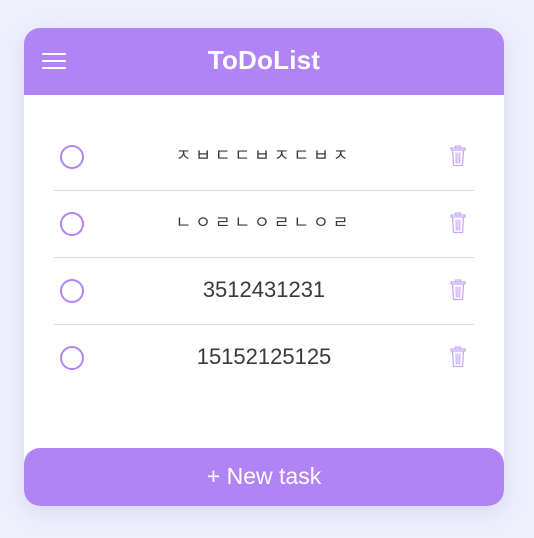  I want to click on task-item: 3512431231, so click(264, 291).